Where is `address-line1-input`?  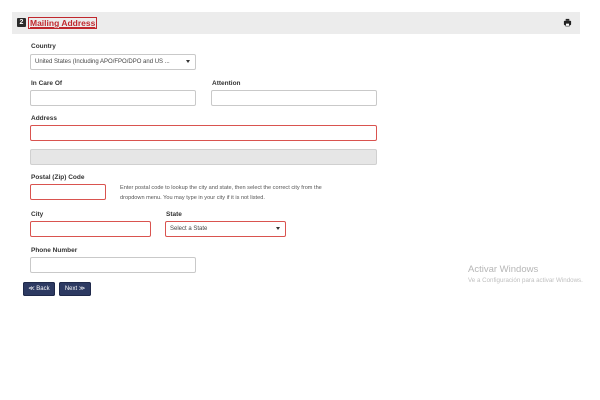 address-line1-input is located at coordinates (203, 133).